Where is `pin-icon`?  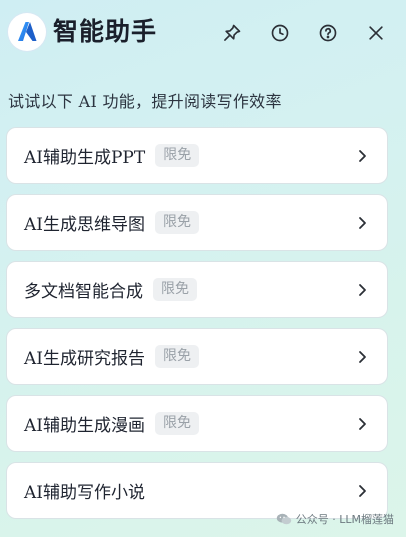 pin-icon is located at coordinates (232, 32).